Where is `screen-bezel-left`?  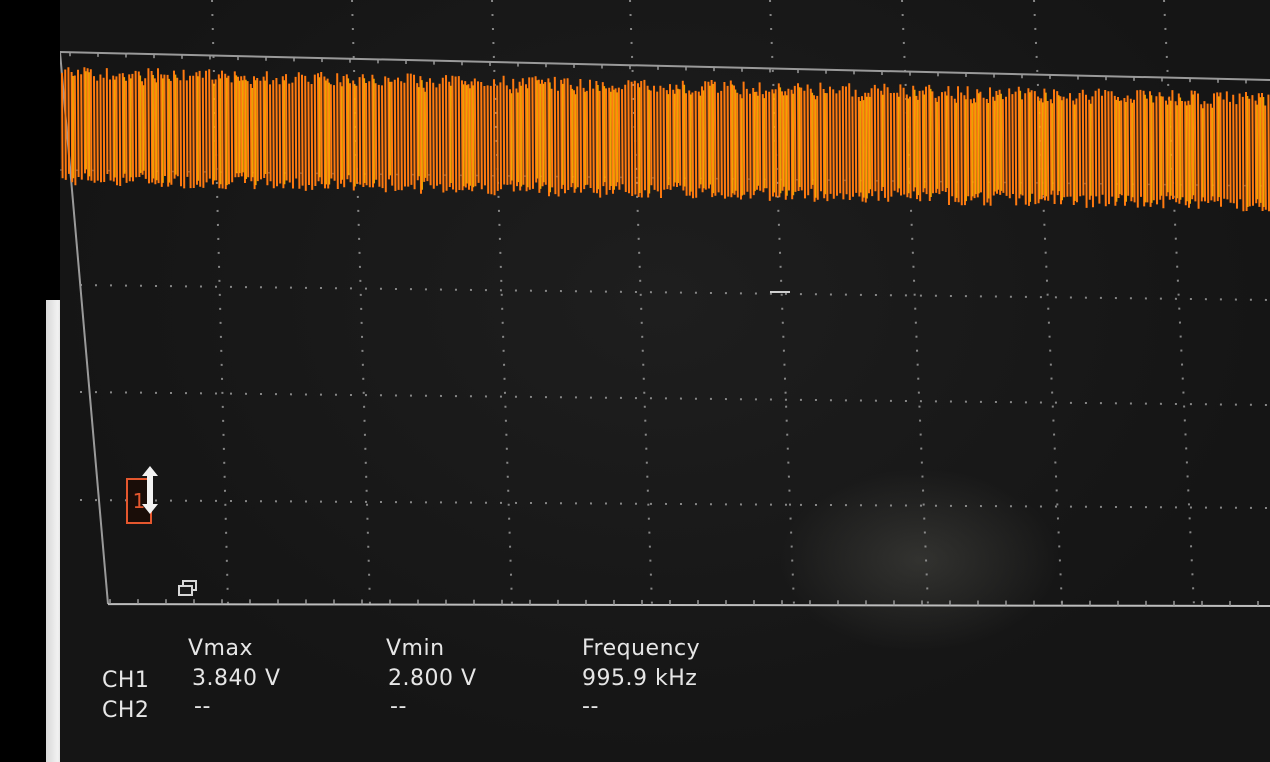 screen-bezel-left is located at coordinates (24, 381).